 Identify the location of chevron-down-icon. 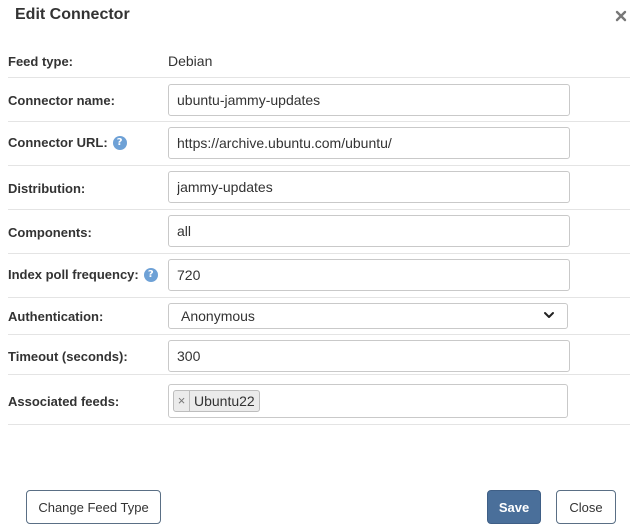
(549, 316).